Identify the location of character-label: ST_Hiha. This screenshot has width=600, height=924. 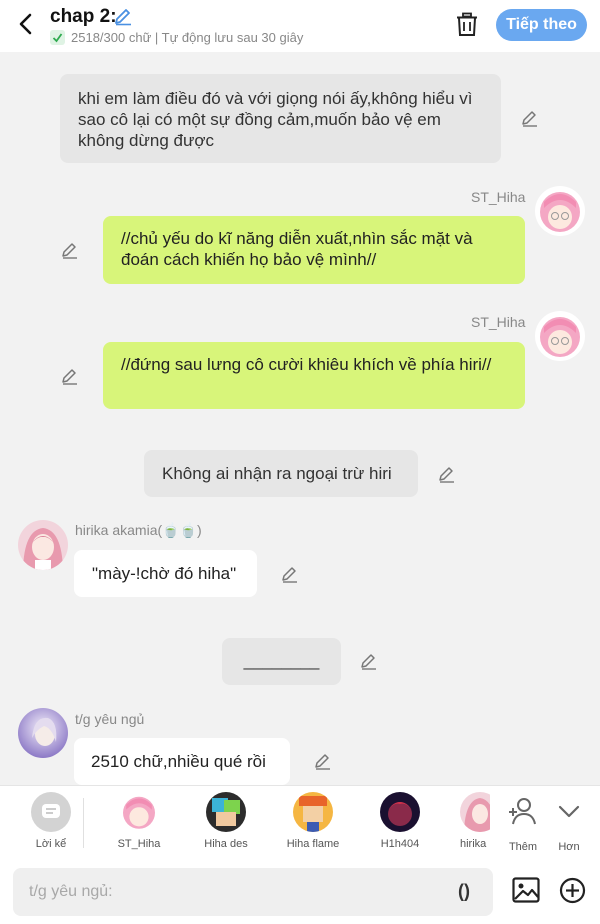
(139, 844).